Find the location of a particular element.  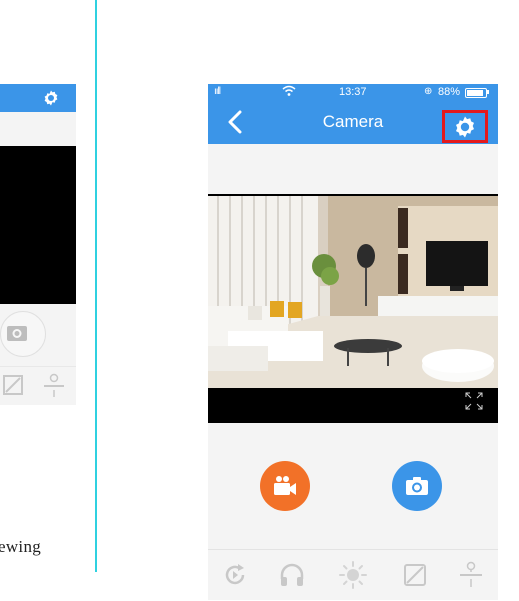

panel-divider is located at coordinates (96, 286).